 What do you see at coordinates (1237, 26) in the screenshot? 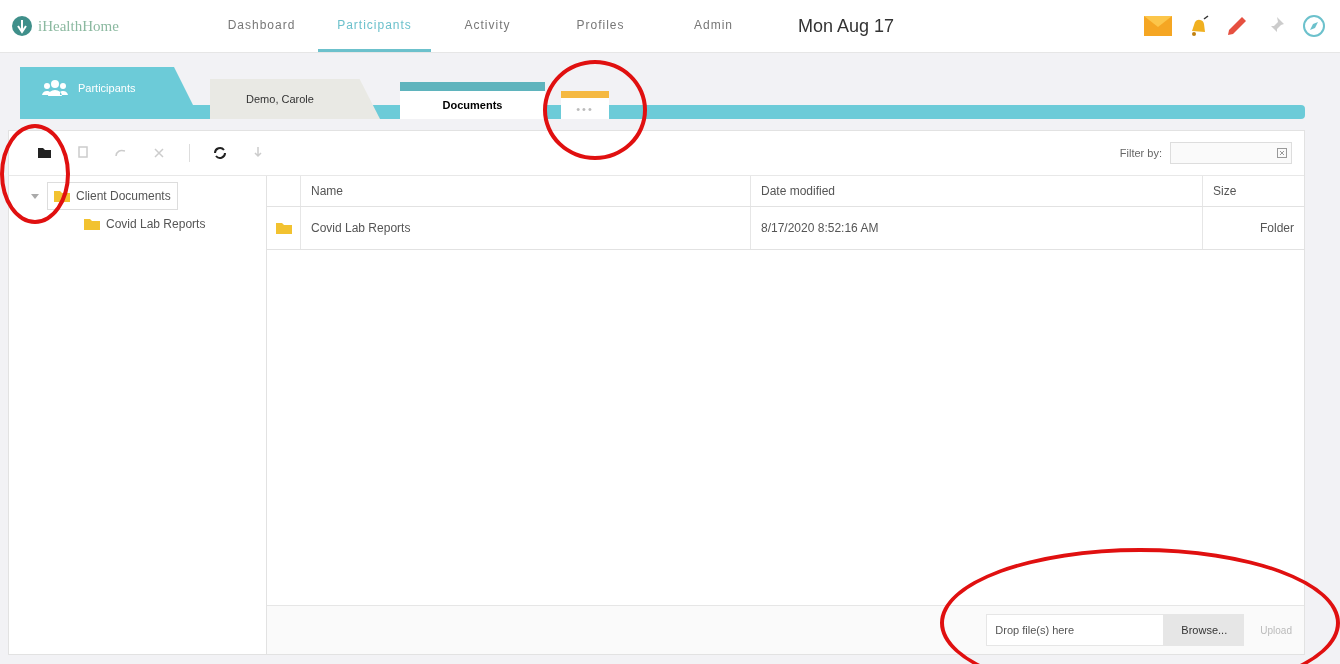
I see `pencil-icon` at bounding box center [1237, 26].